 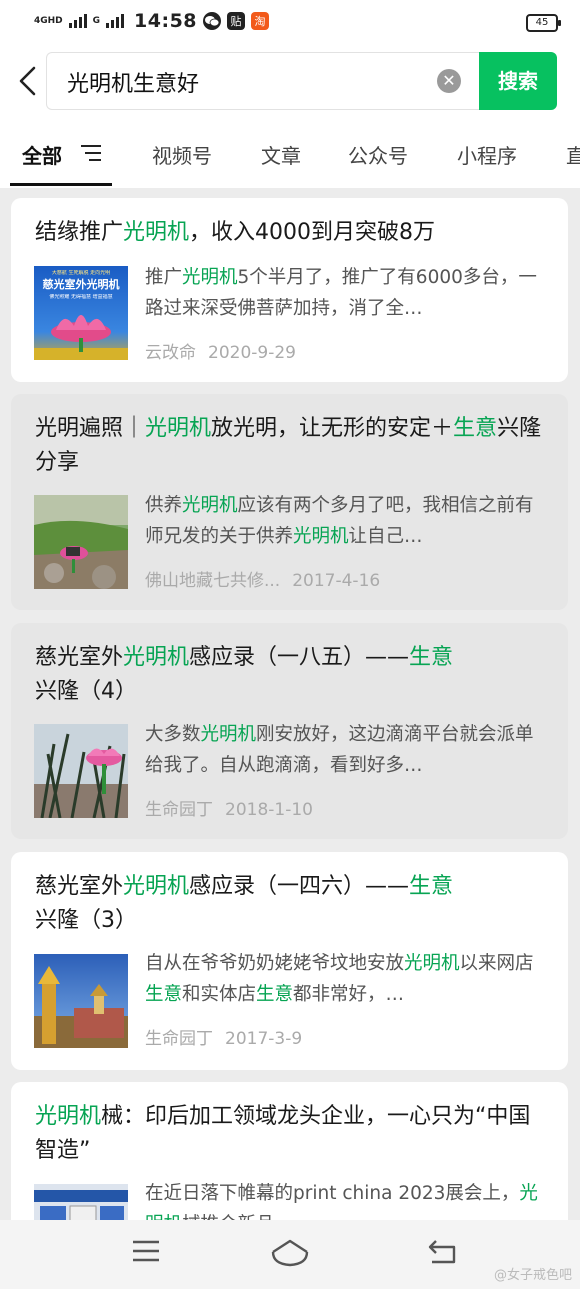 What do you see at coordinates (283, 1133) in the screenshot?
I see `text-segment: 械：印后加工领域龙头企业，一心只为“中国智造”` at bounding box center [283, 1133].